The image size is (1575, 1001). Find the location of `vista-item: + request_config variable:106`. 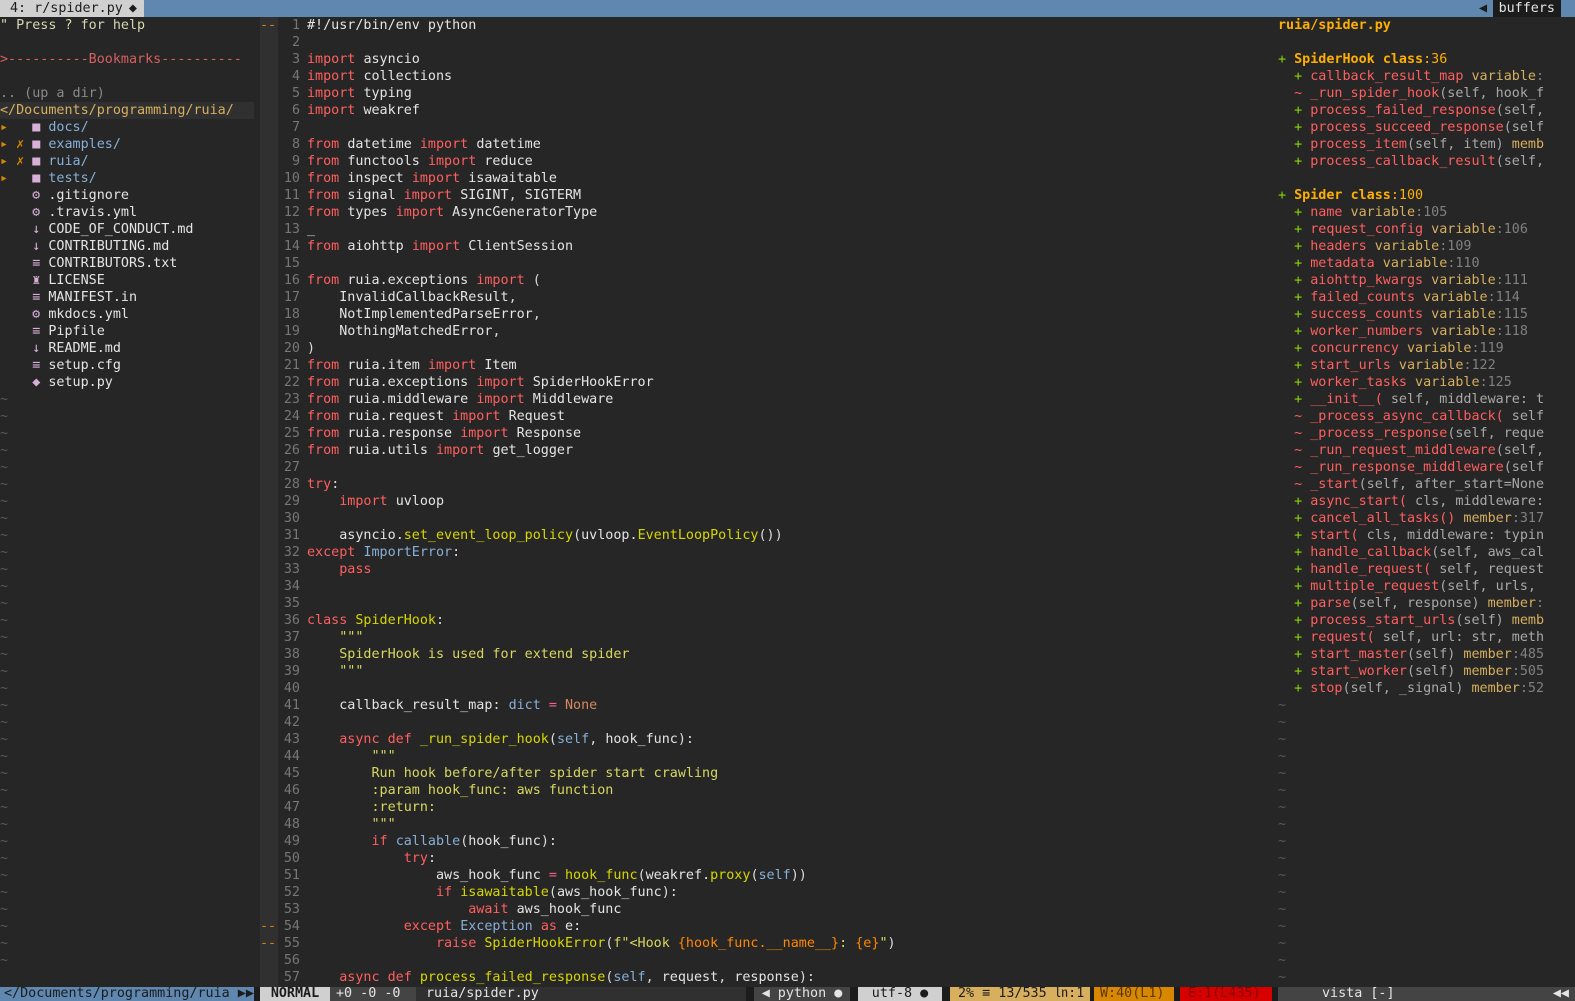

vista-item: + request_config variable:106 is located at coordinates (1426, 229).